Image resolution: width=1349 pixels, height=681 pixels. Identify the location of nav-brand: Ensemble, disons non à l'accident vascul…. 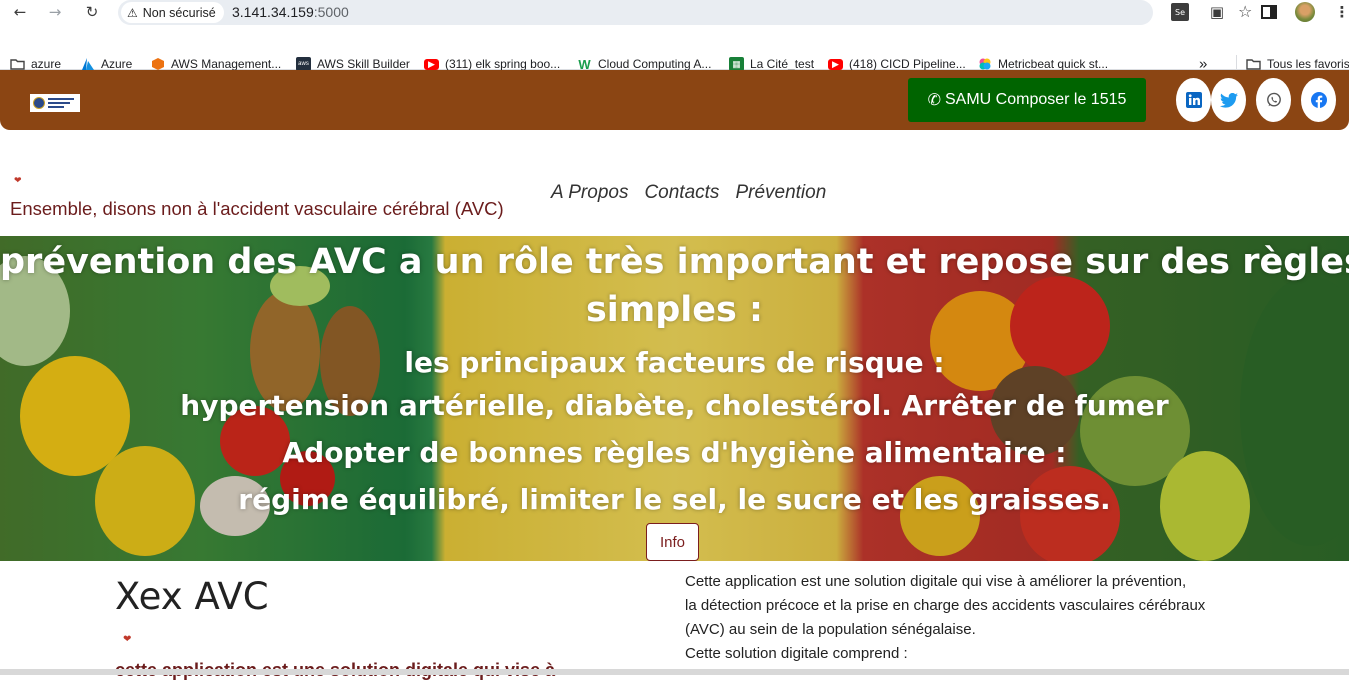
(257, 209).